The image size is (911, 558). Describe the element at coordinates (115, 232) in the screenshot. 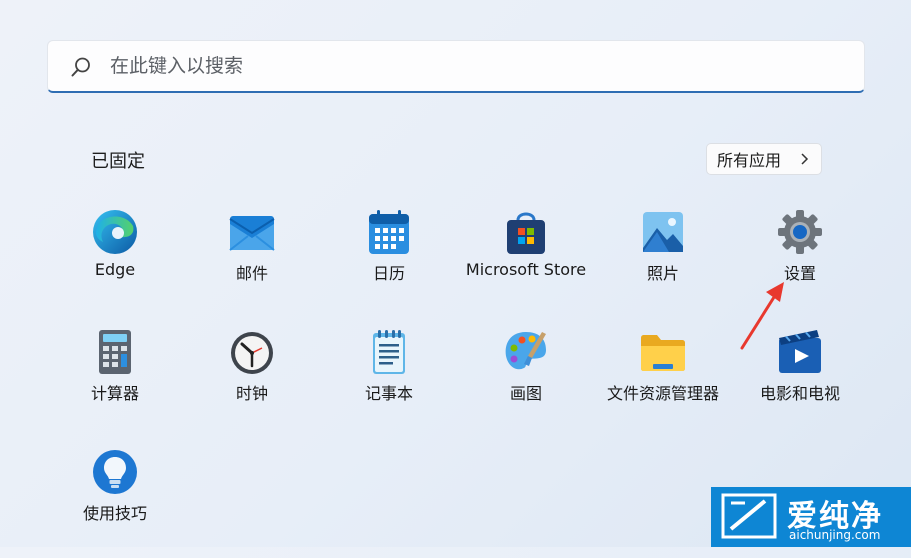

I see `edge-icon` at that location.